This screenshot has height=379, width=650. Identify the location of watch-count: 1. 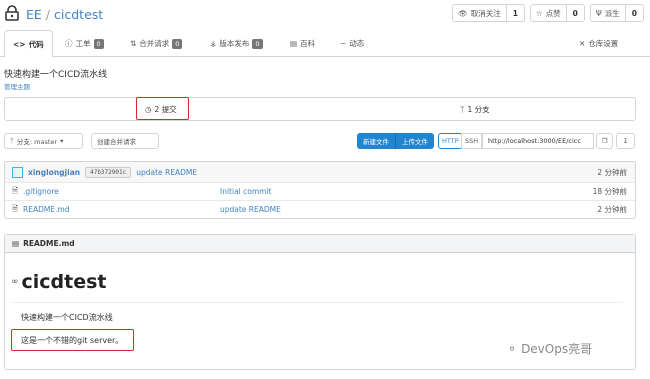
(514, 13).